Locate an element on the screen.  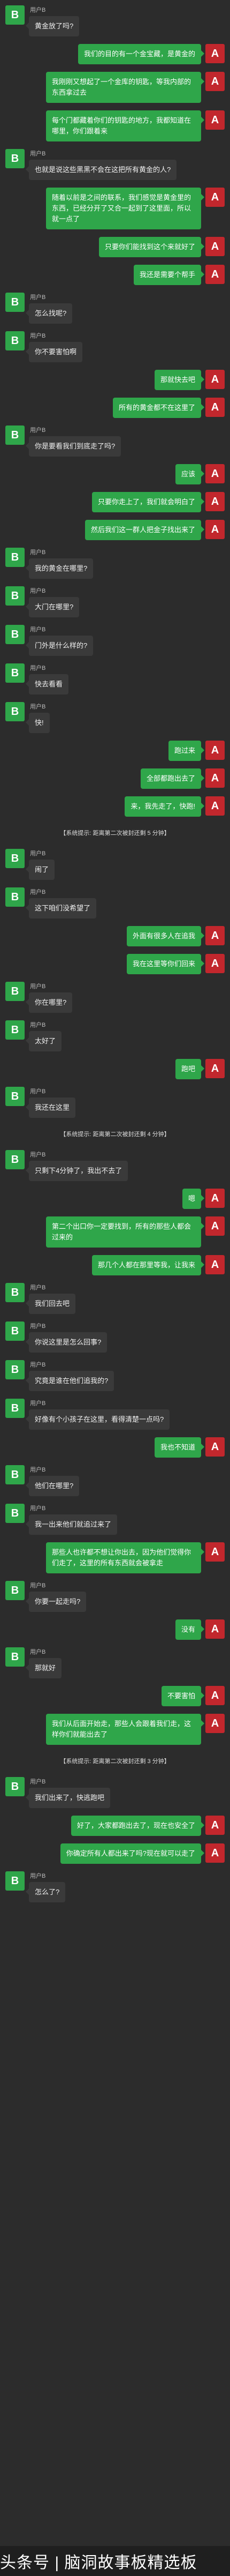
message-bubble: 每个门都藏着你们的钥匙的地方，我都知道在哪里，你们跟着来 is located at coordinates (125, 125).